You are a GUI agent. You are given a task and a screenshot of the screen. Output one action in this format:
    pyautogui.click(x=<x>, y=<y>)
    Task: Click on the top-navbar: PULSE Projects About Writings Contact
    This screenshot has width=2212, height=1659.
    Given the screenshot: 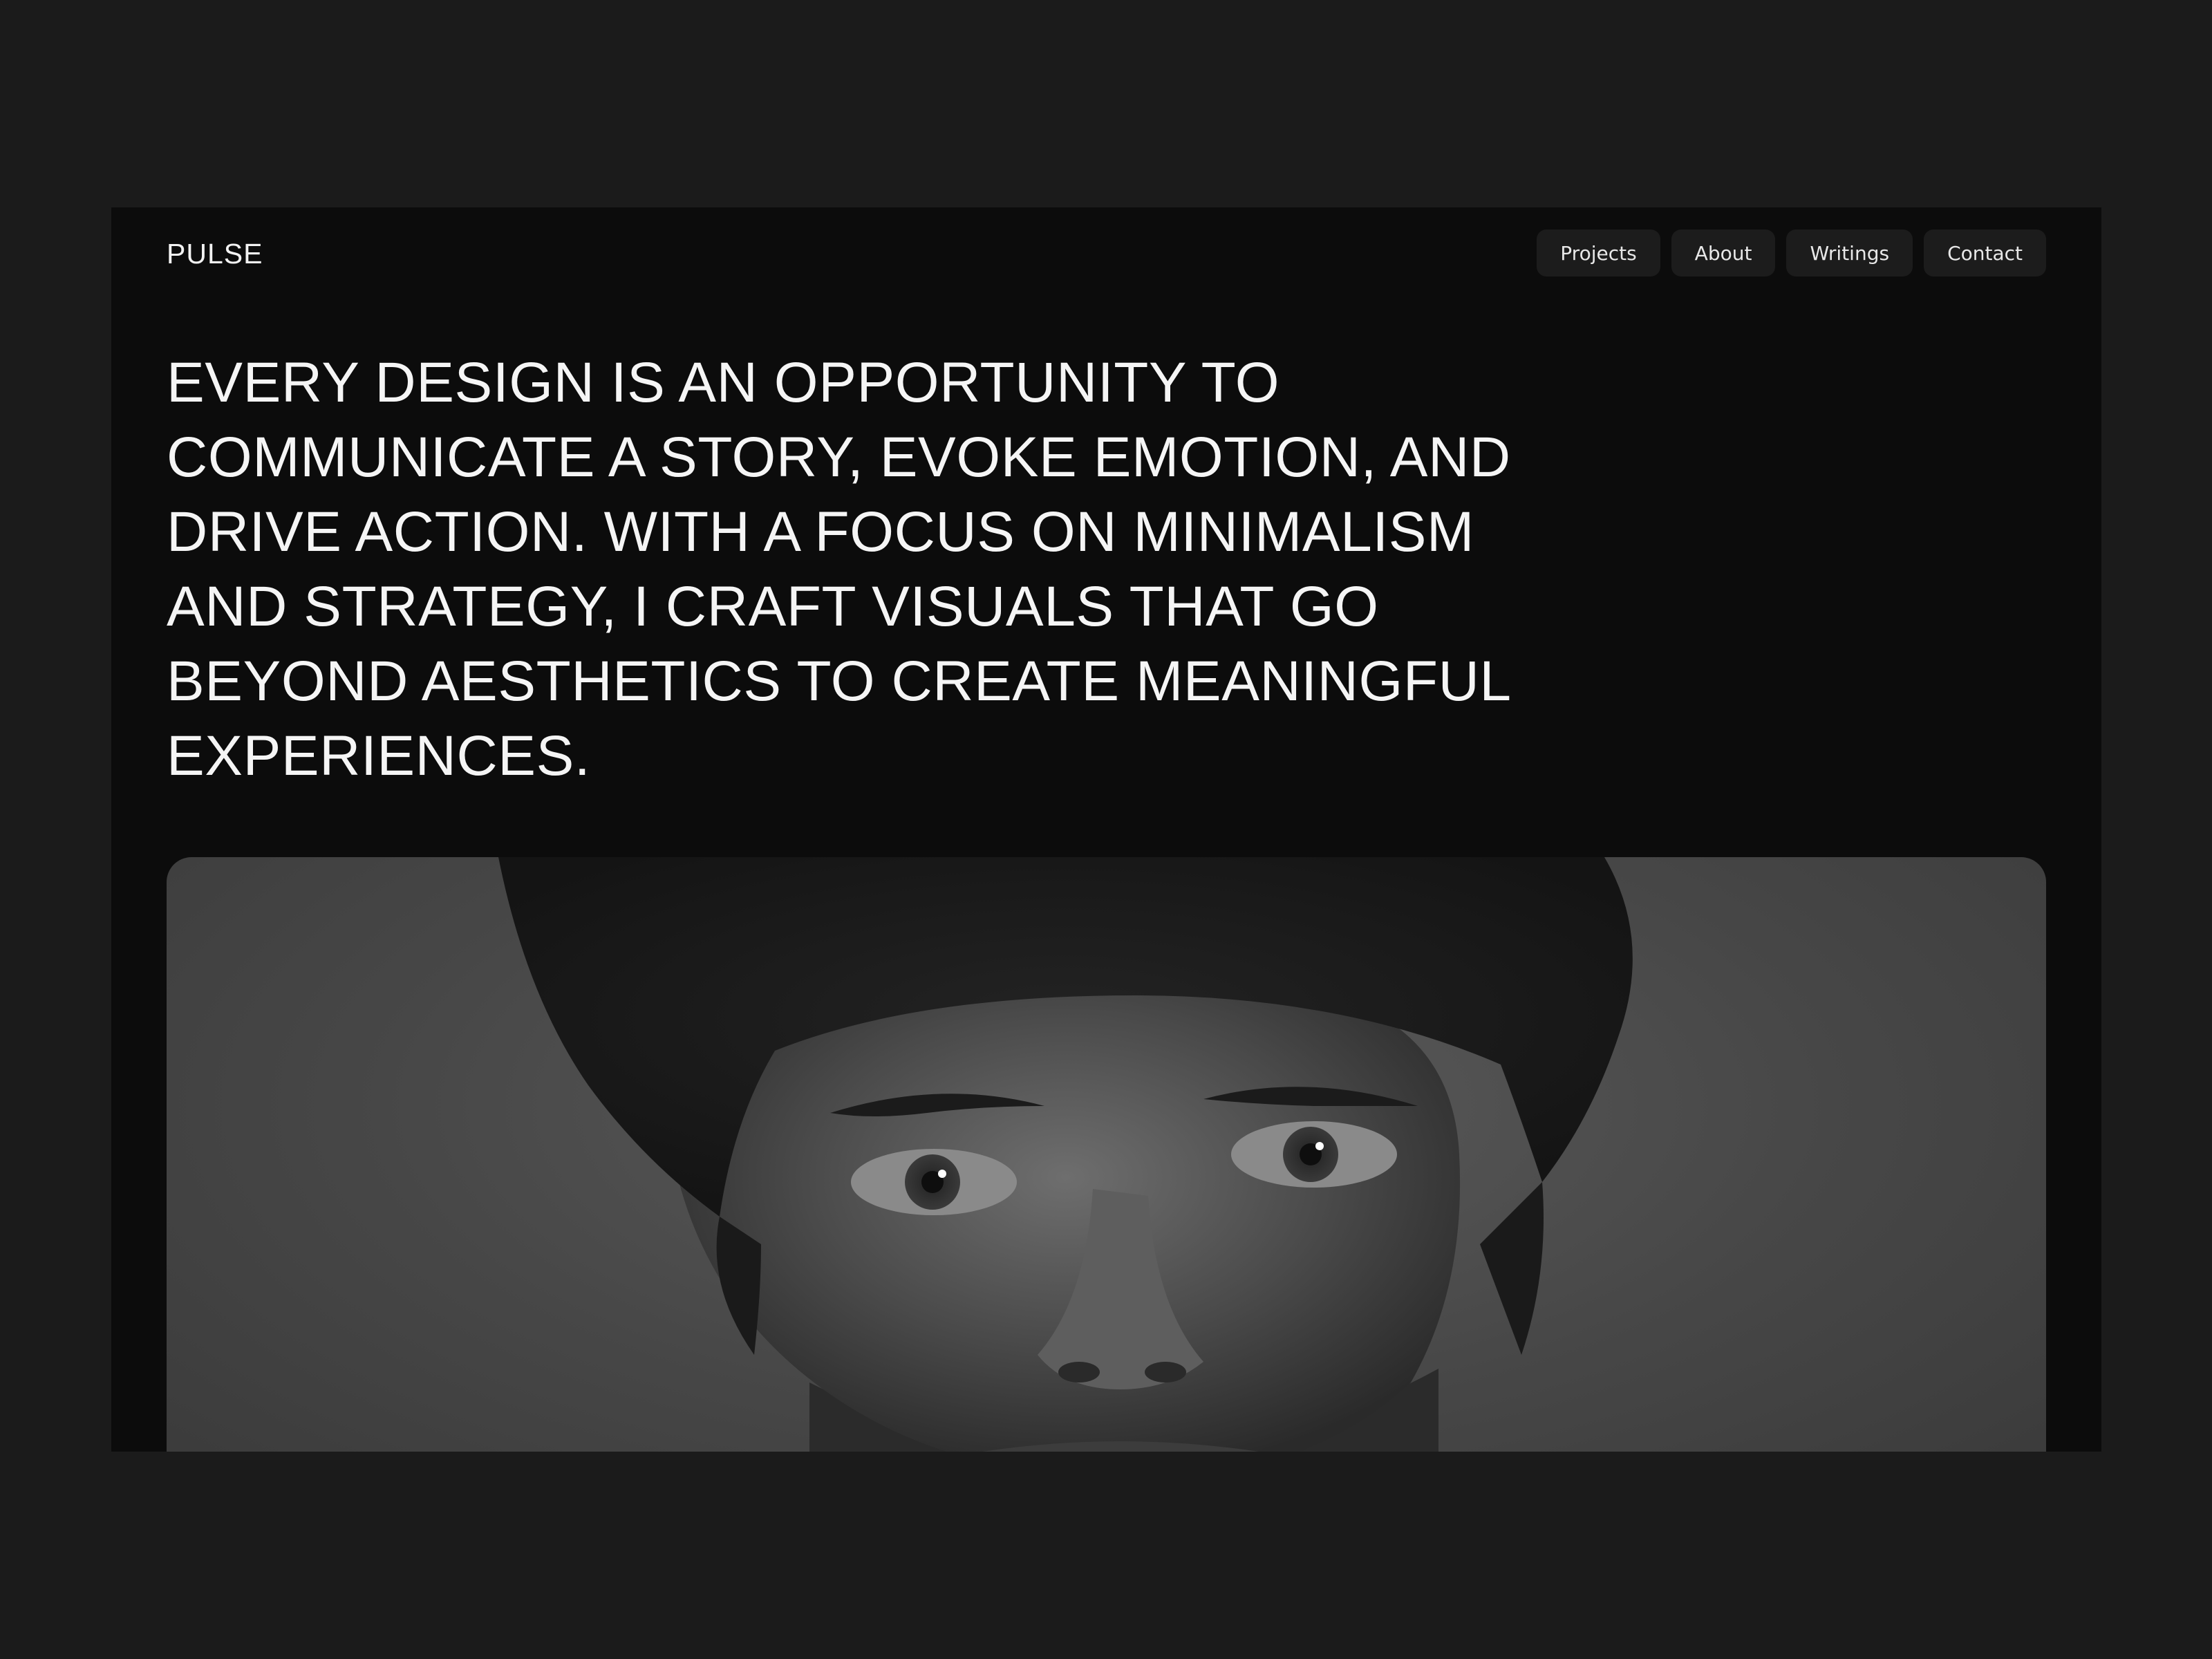 What is the action you would take?
    pyautogui.click(x=1106, y=252)
    